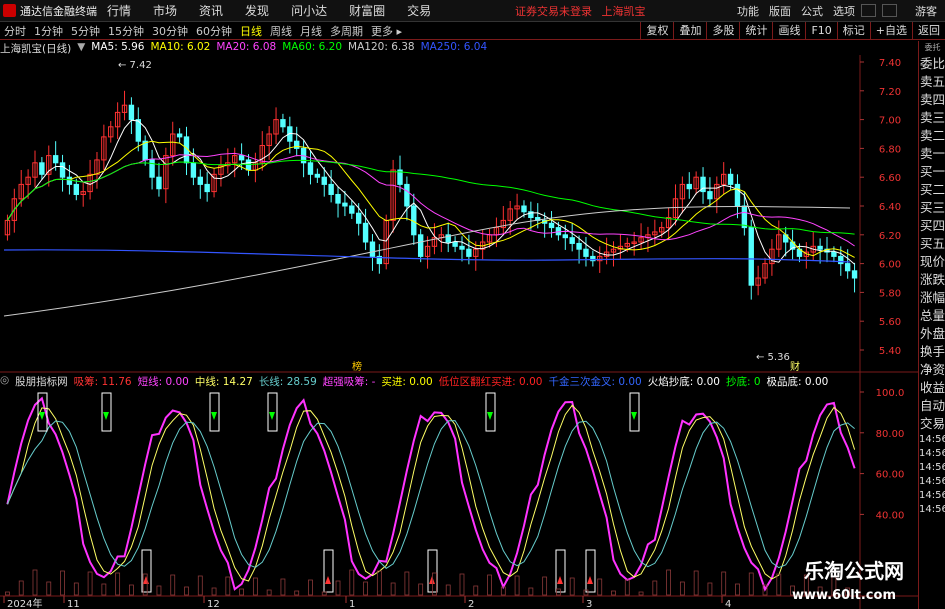  What do you see at coordinates (246, 47) in the screenshot?
I see `ma-legend-item: MA20: 6.08` at bounding box center [246, 47].